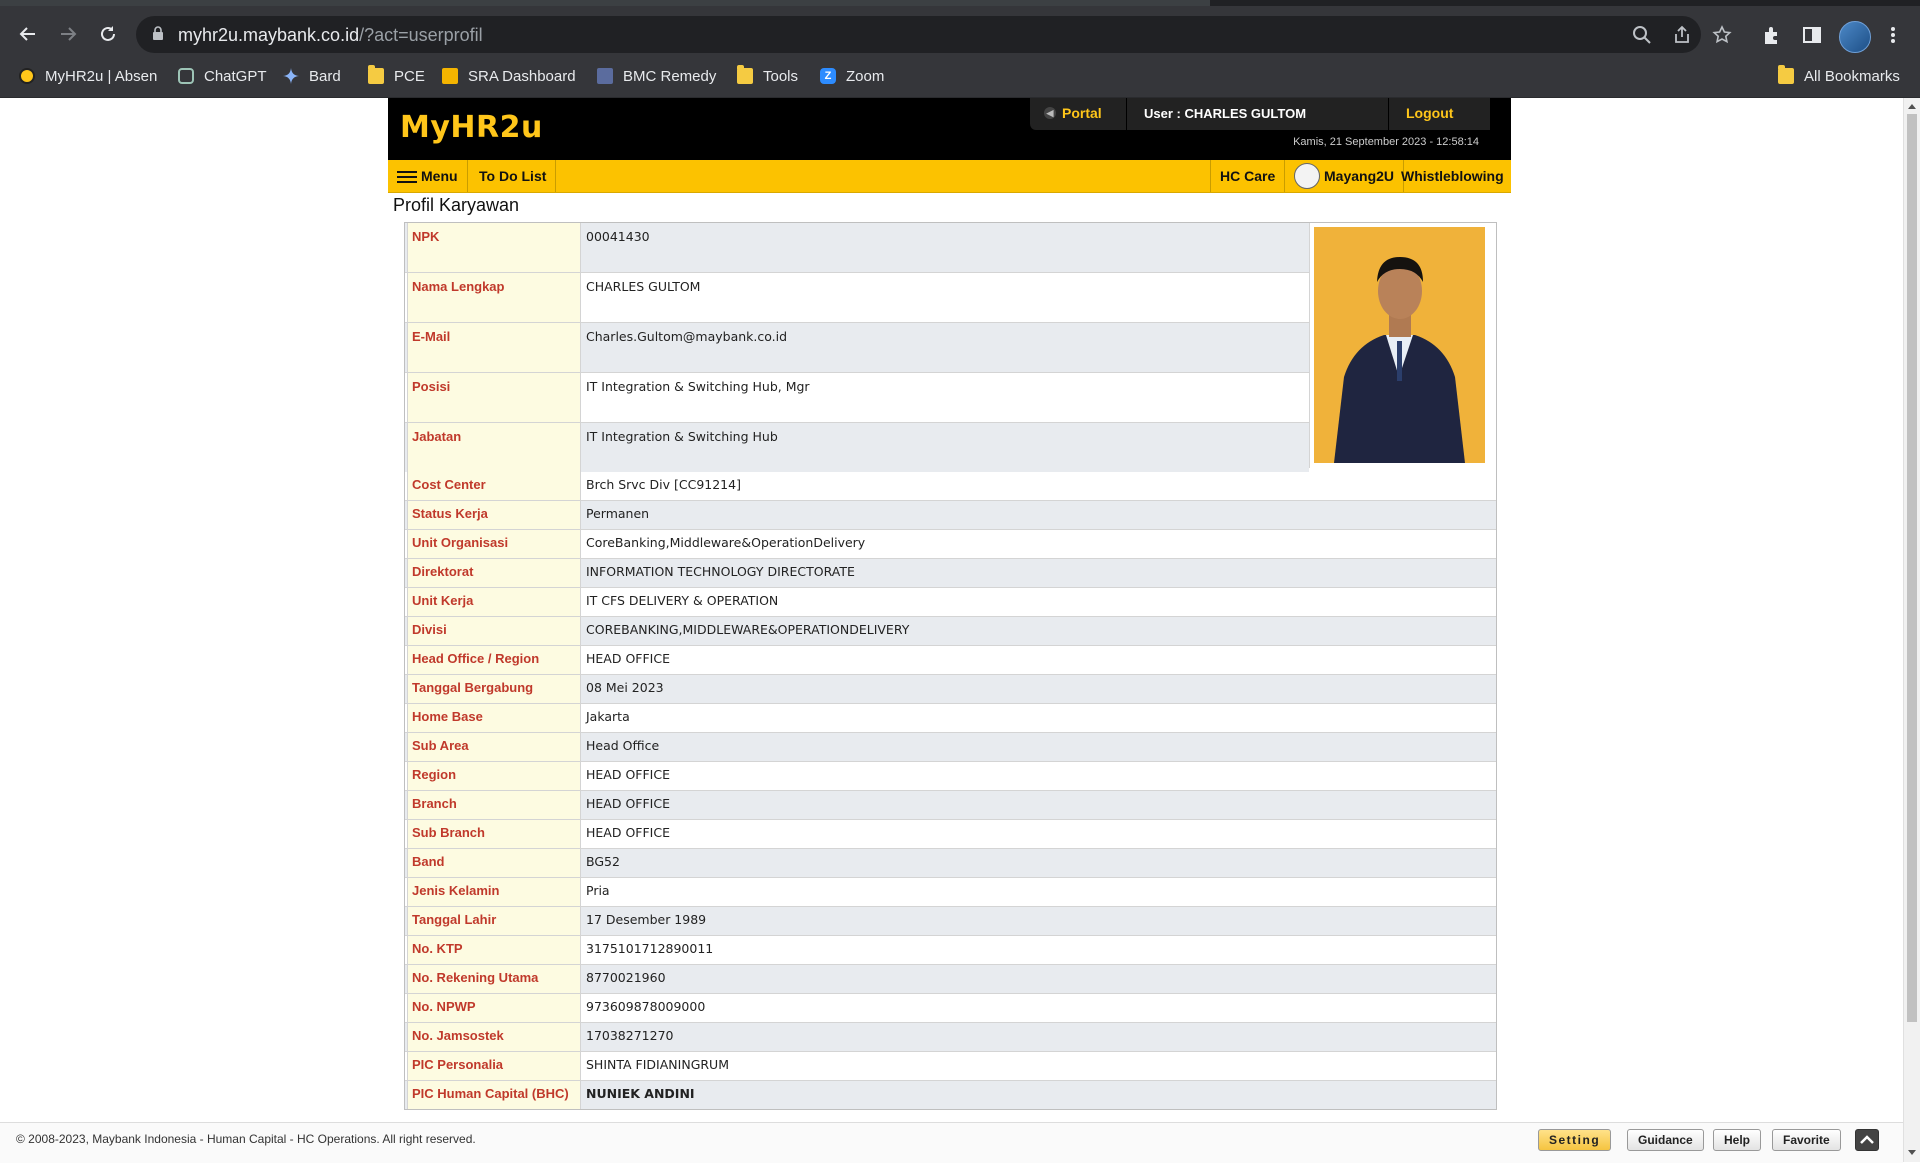  I want to click on logout-link: Logout, so click(1429, 113).